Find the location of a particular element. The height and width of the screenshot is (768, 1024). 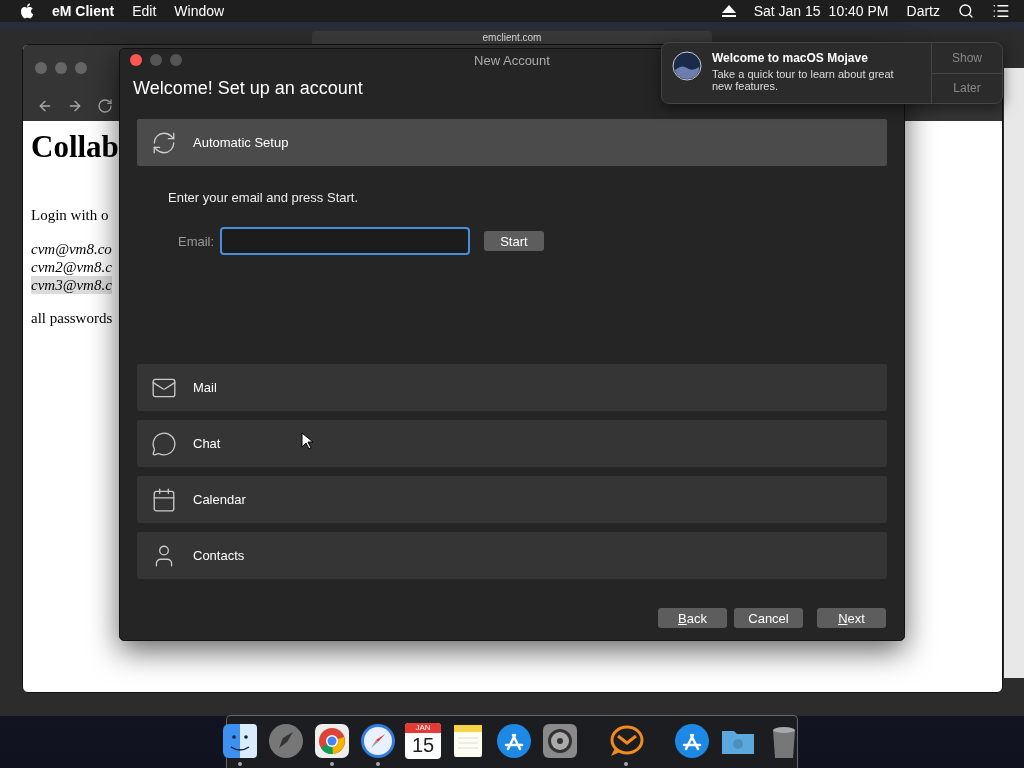

account-type-row: Calendar is located at coordinates (512, 499).